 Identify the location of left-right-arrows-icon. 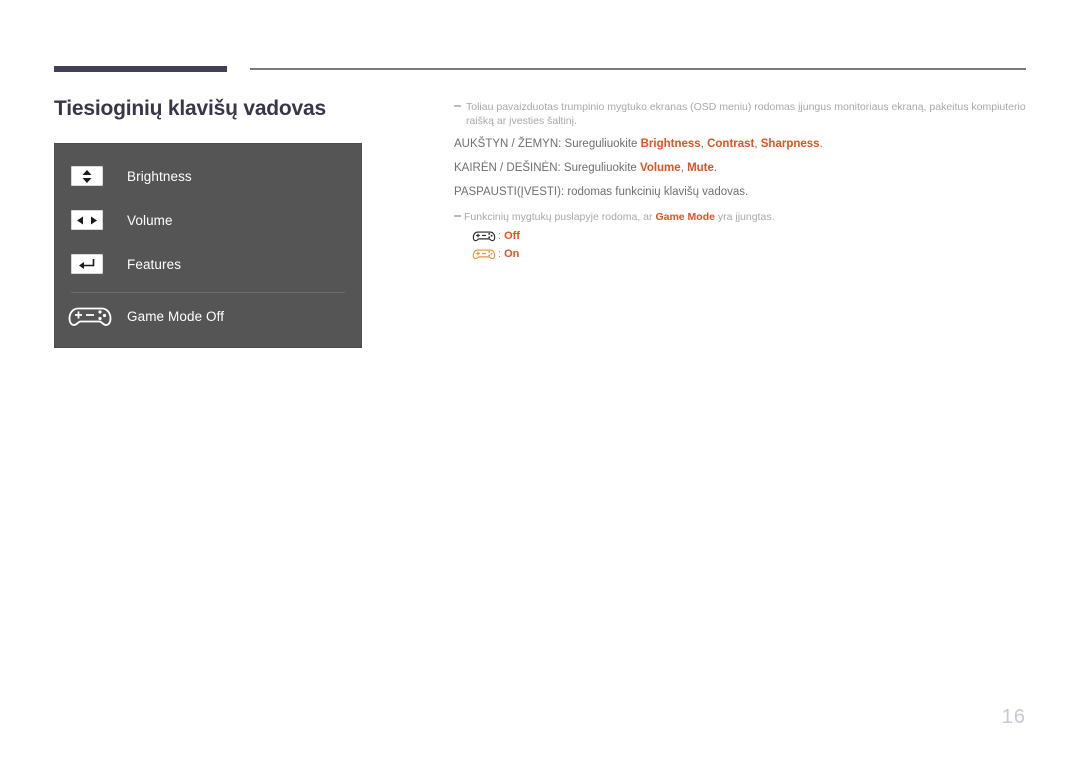
(99, 220).